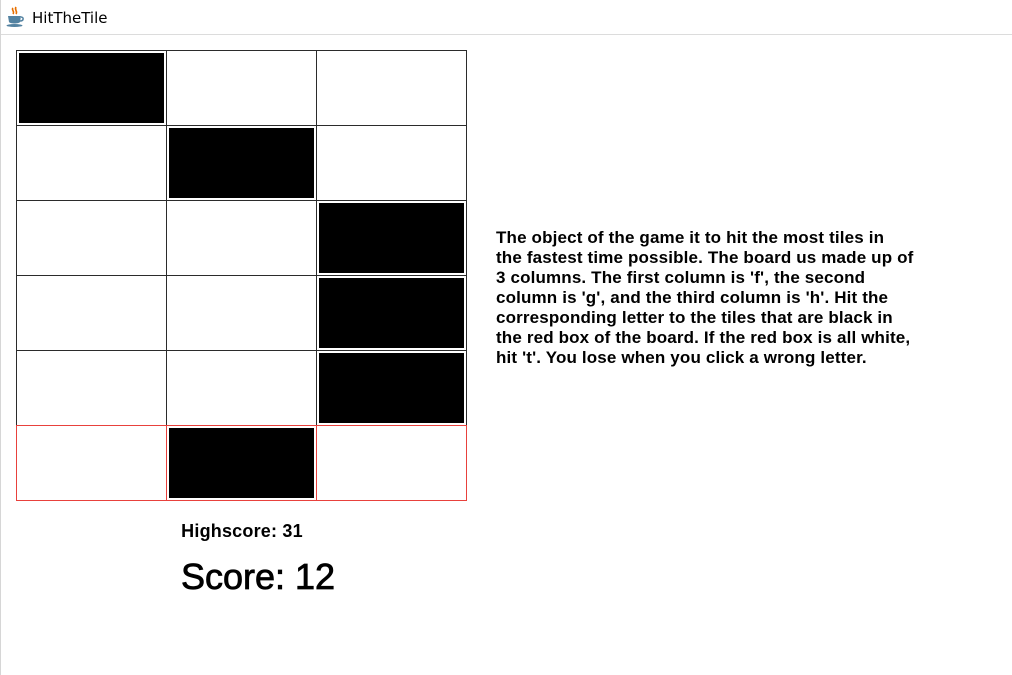 The image size is (1012, 675). I want to click on title-bar: HitTheTile, so click(506, 17).